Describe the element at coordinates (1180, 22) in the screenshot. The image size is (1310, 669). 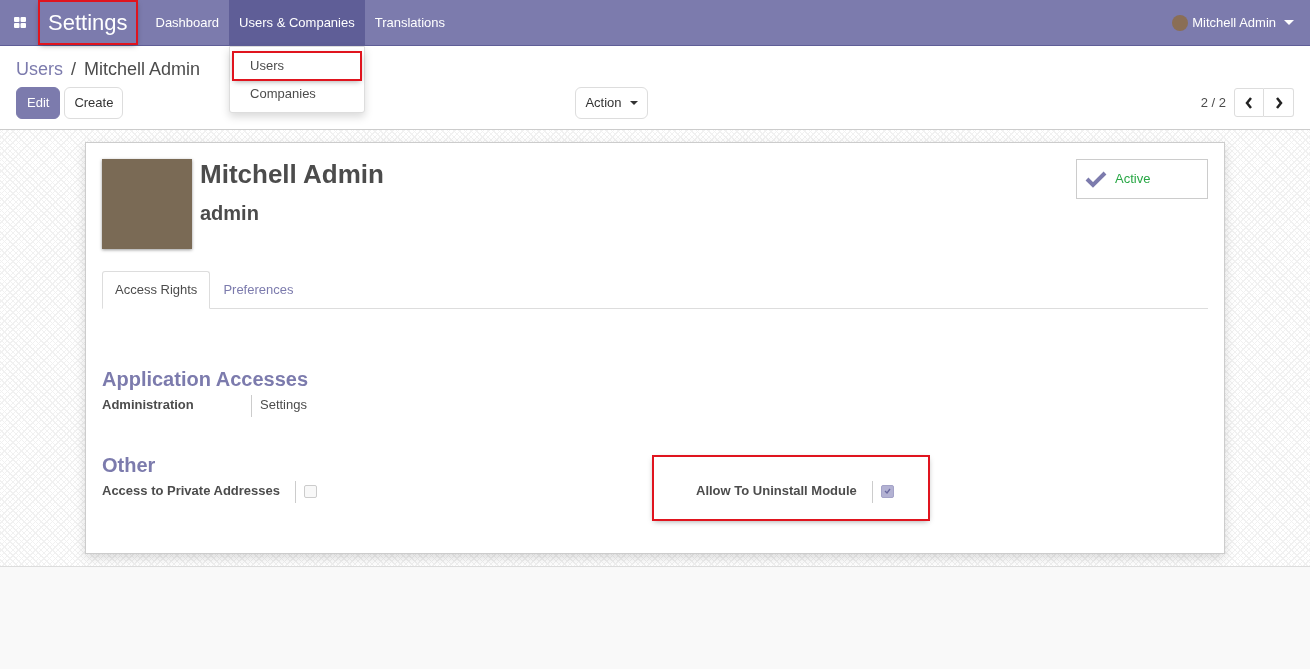
I see `avatar-icon` at that location.